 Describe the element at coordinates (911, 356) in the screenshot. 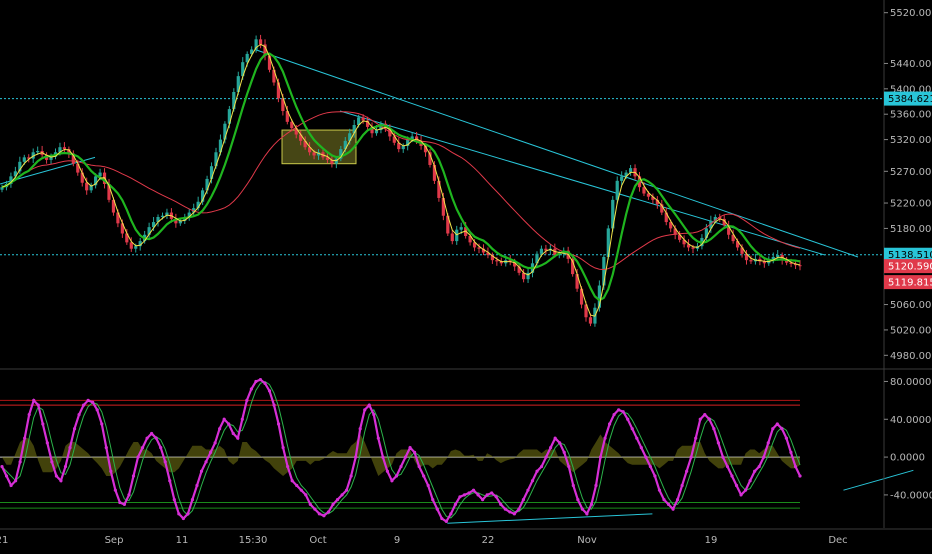

I see `price-axis-tick-label: 4980.000` at that location.